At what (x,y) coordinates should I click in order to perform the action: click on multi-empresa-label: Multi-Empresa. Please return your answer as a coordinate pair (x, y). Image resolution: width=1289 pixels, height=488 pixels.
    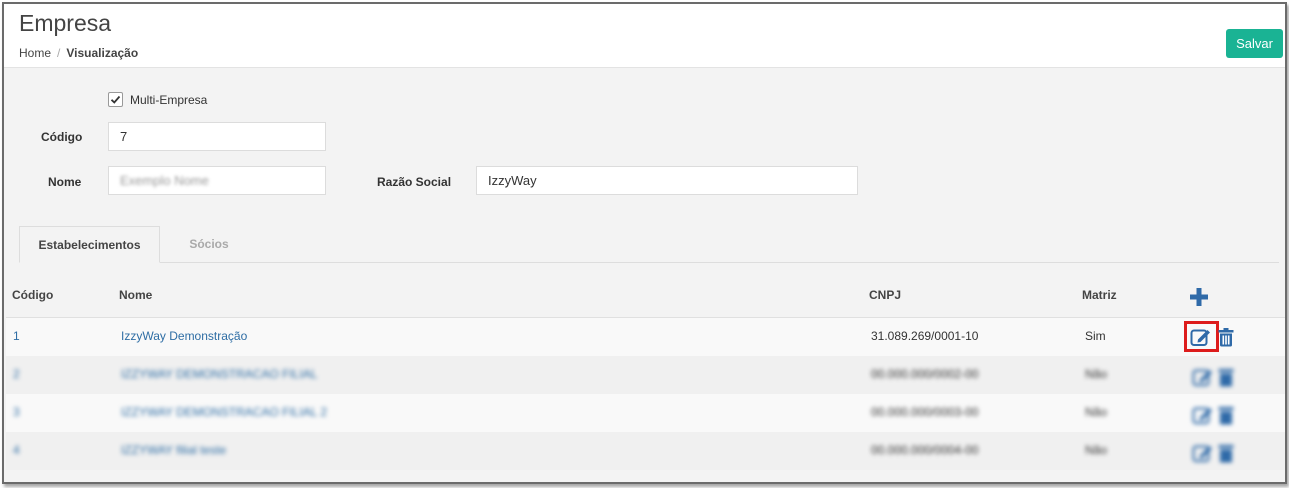
    Looking at the image, I should click on (169, 100).